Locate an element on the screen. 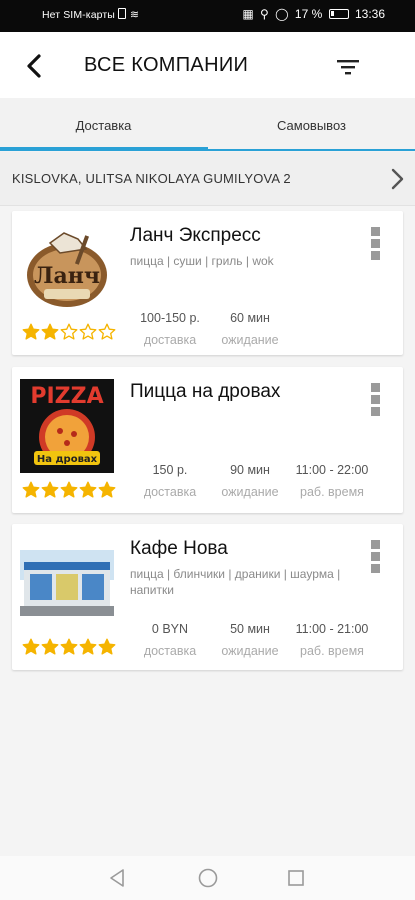  location-icon: ⚲ is located at coordinates (264, 14).